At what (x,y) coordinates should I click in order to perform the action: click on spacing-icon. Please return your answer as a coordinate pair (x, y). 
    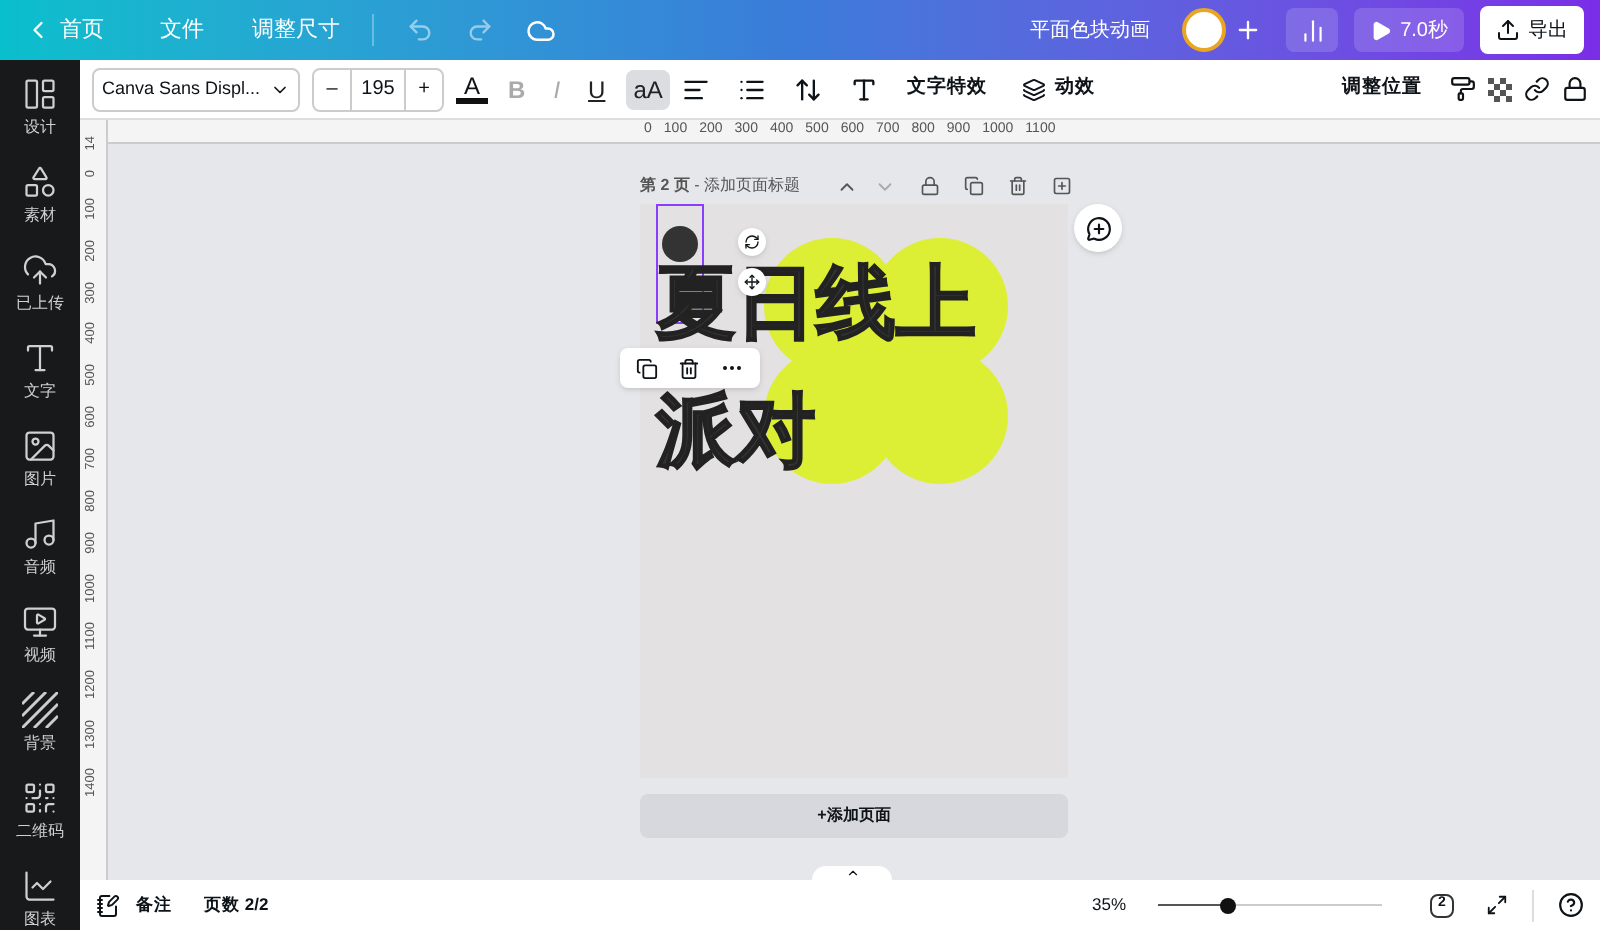
    Looking at the image, I should click on (808, 89).